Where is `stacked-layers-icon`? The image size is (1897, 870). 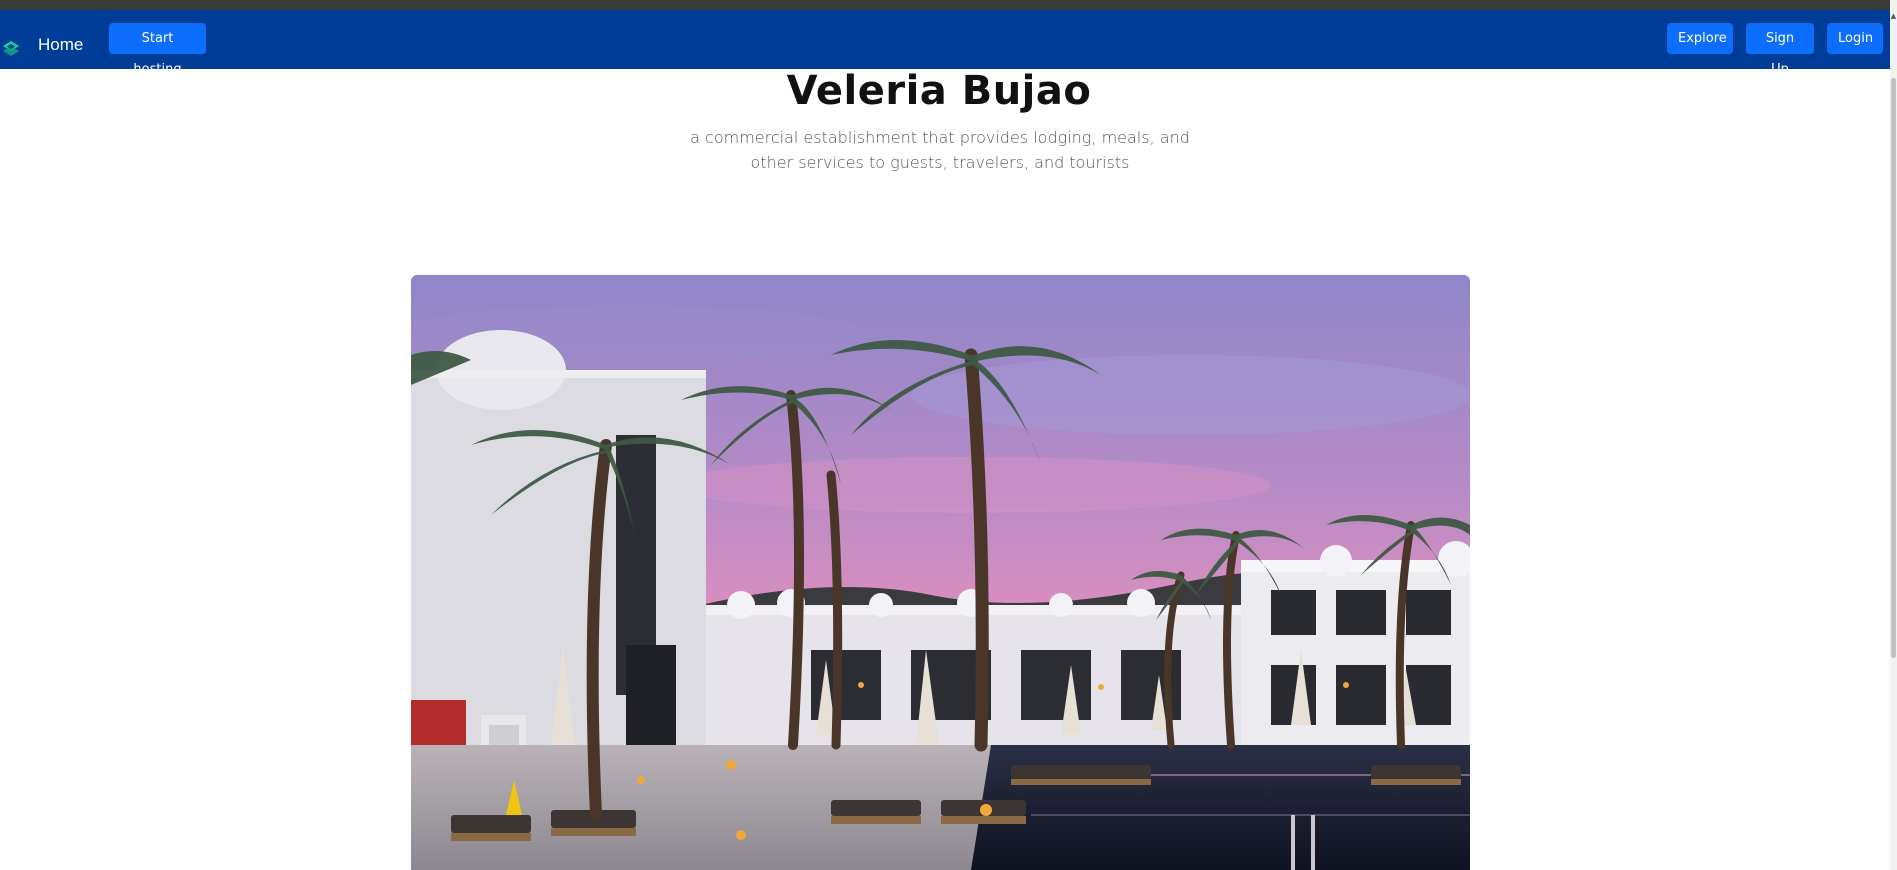
stacked-layers-icon is located at coordinates (11, 49).